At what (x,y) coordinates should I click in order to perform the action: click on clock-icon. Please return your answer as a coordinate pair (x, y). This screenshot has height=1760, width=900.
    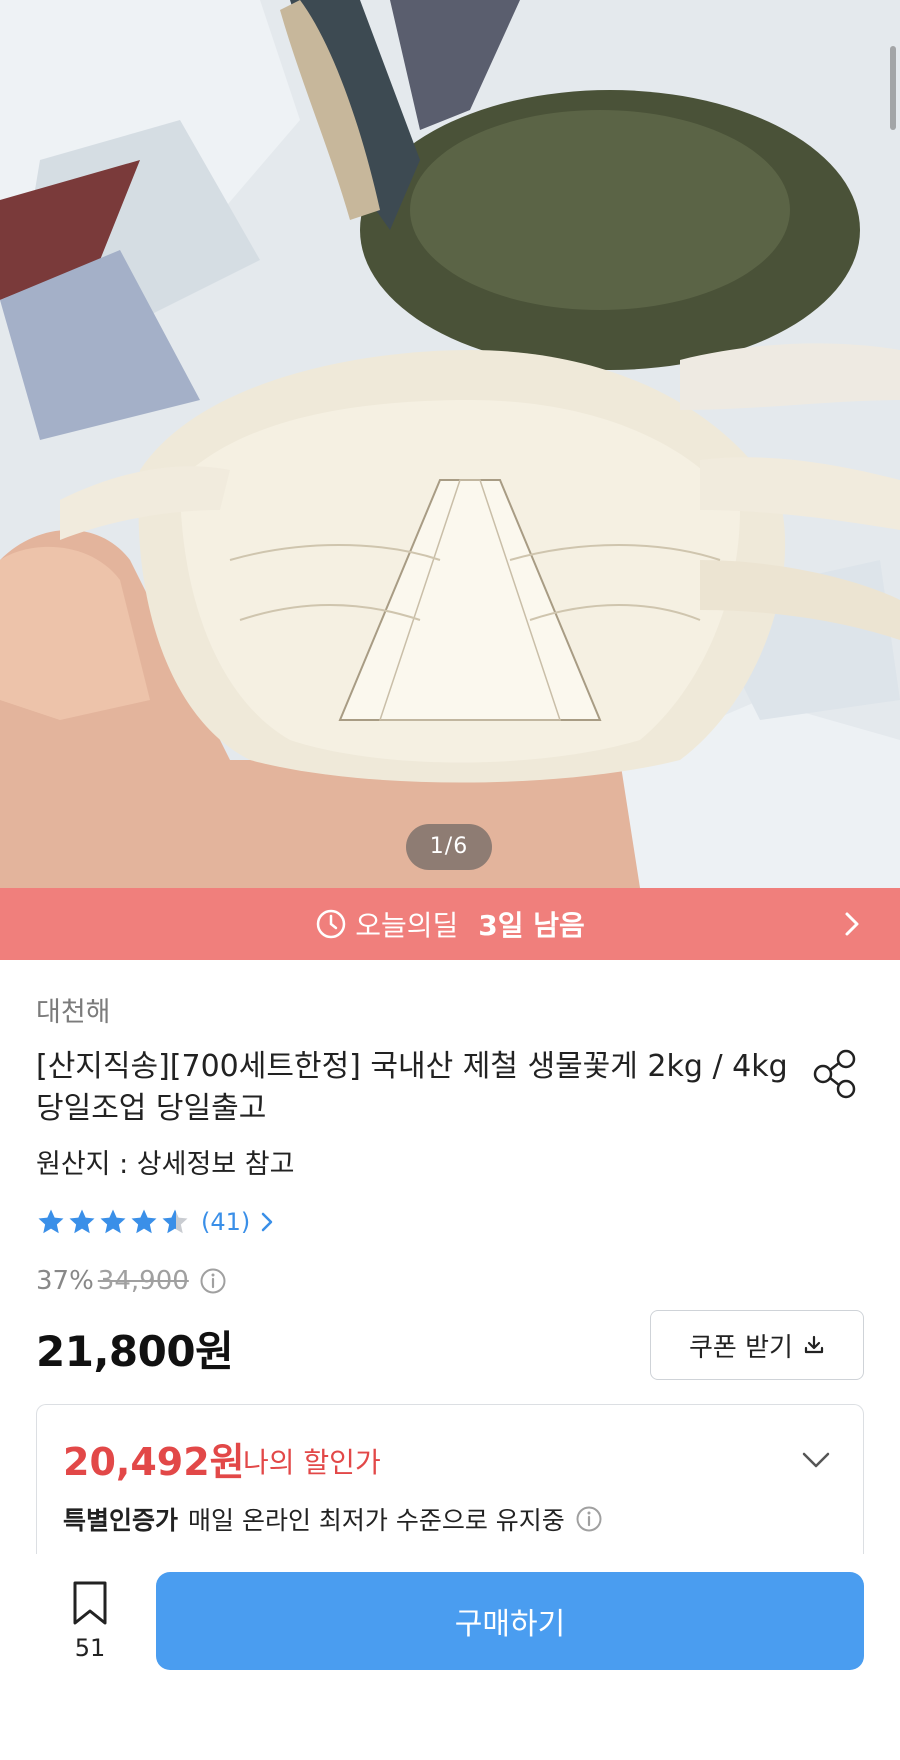
    Looking at the image, I should click on (331, 924).